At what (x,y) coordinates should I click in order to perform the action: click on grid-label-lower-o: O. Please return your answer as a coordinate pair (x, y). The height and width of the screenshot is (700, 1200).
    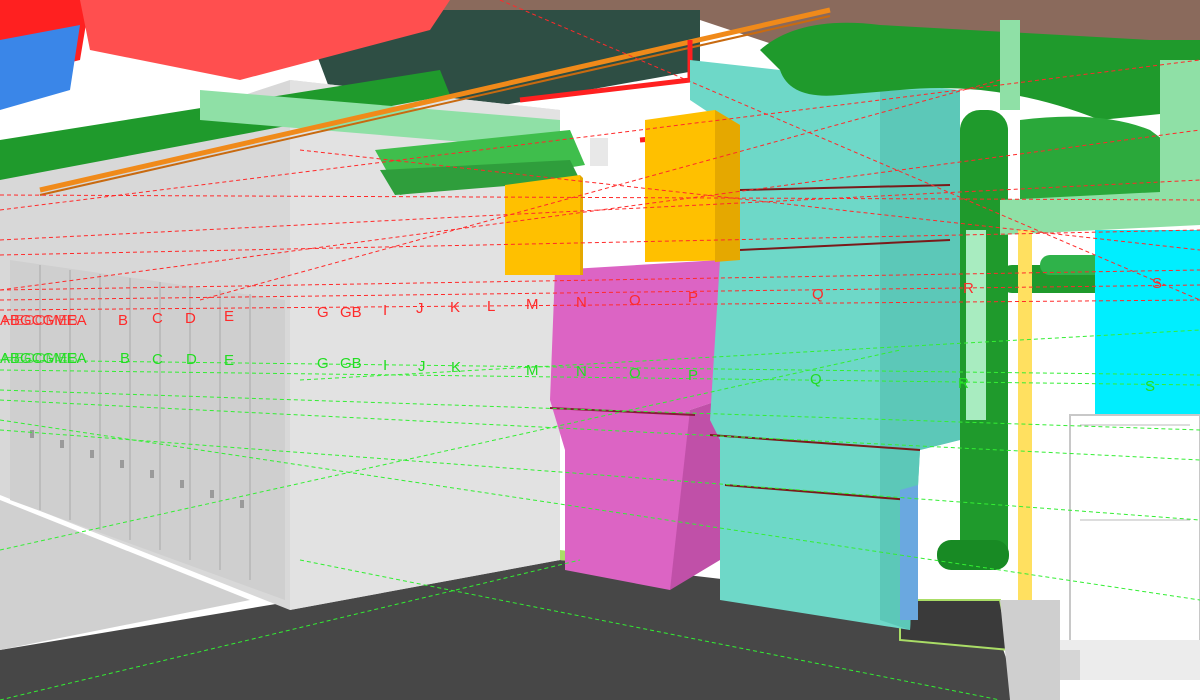
    Looking at the image, I should click on (635, 373).